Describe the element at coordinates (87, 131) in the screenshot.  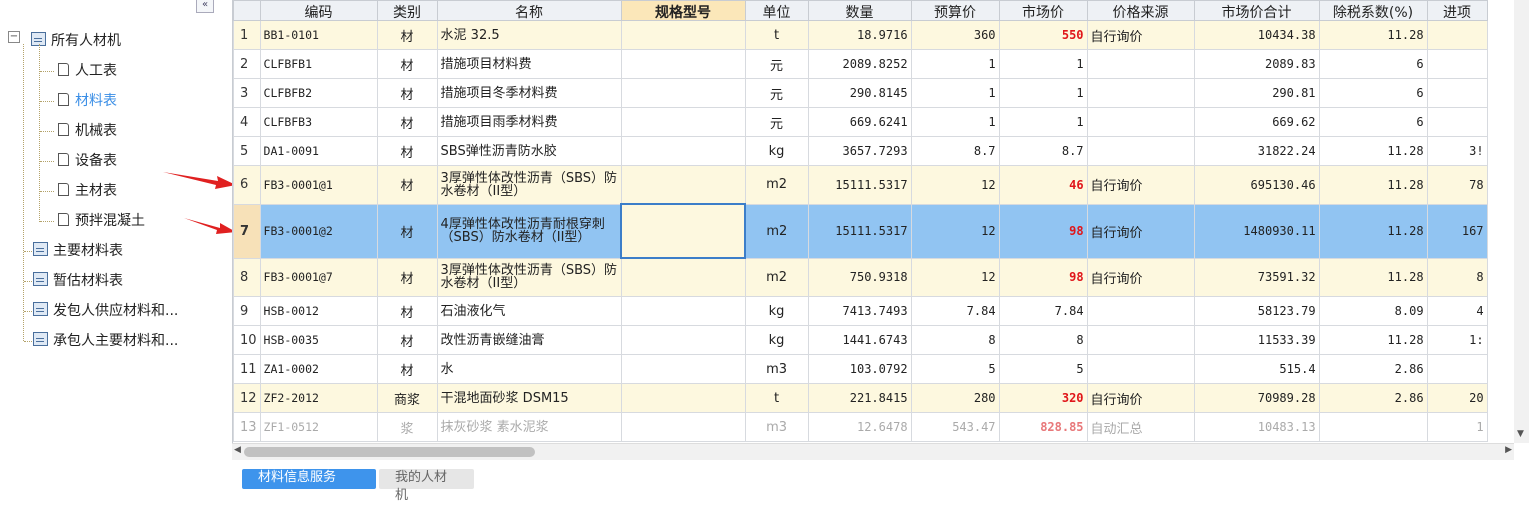
I see `tree-item-machinery: 机械表` at that location.